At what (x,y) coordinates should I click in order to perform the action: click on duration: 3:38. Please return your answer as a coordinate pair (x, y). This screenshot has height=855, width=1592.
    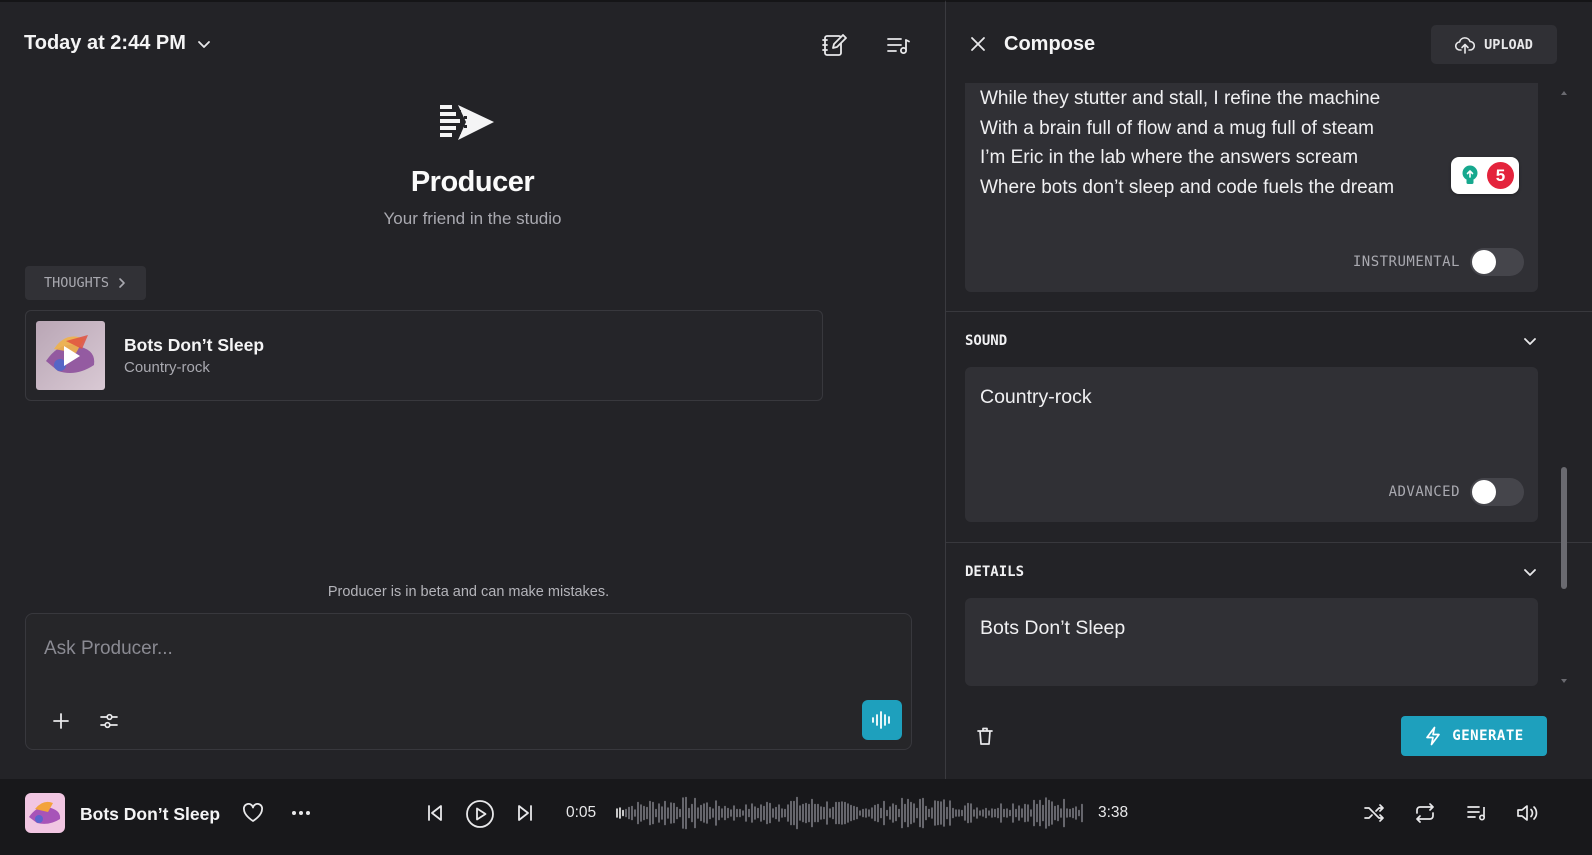
    Looking at the image, I should click on (1113, 812).